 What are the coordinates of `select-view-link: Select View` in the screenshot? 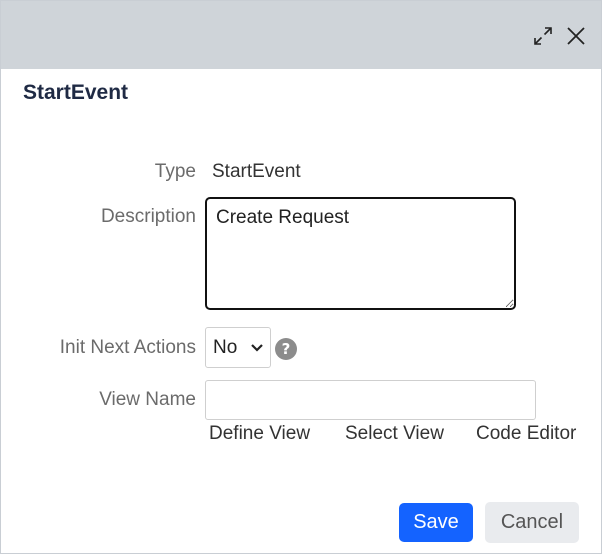 It's located at (394, 434).